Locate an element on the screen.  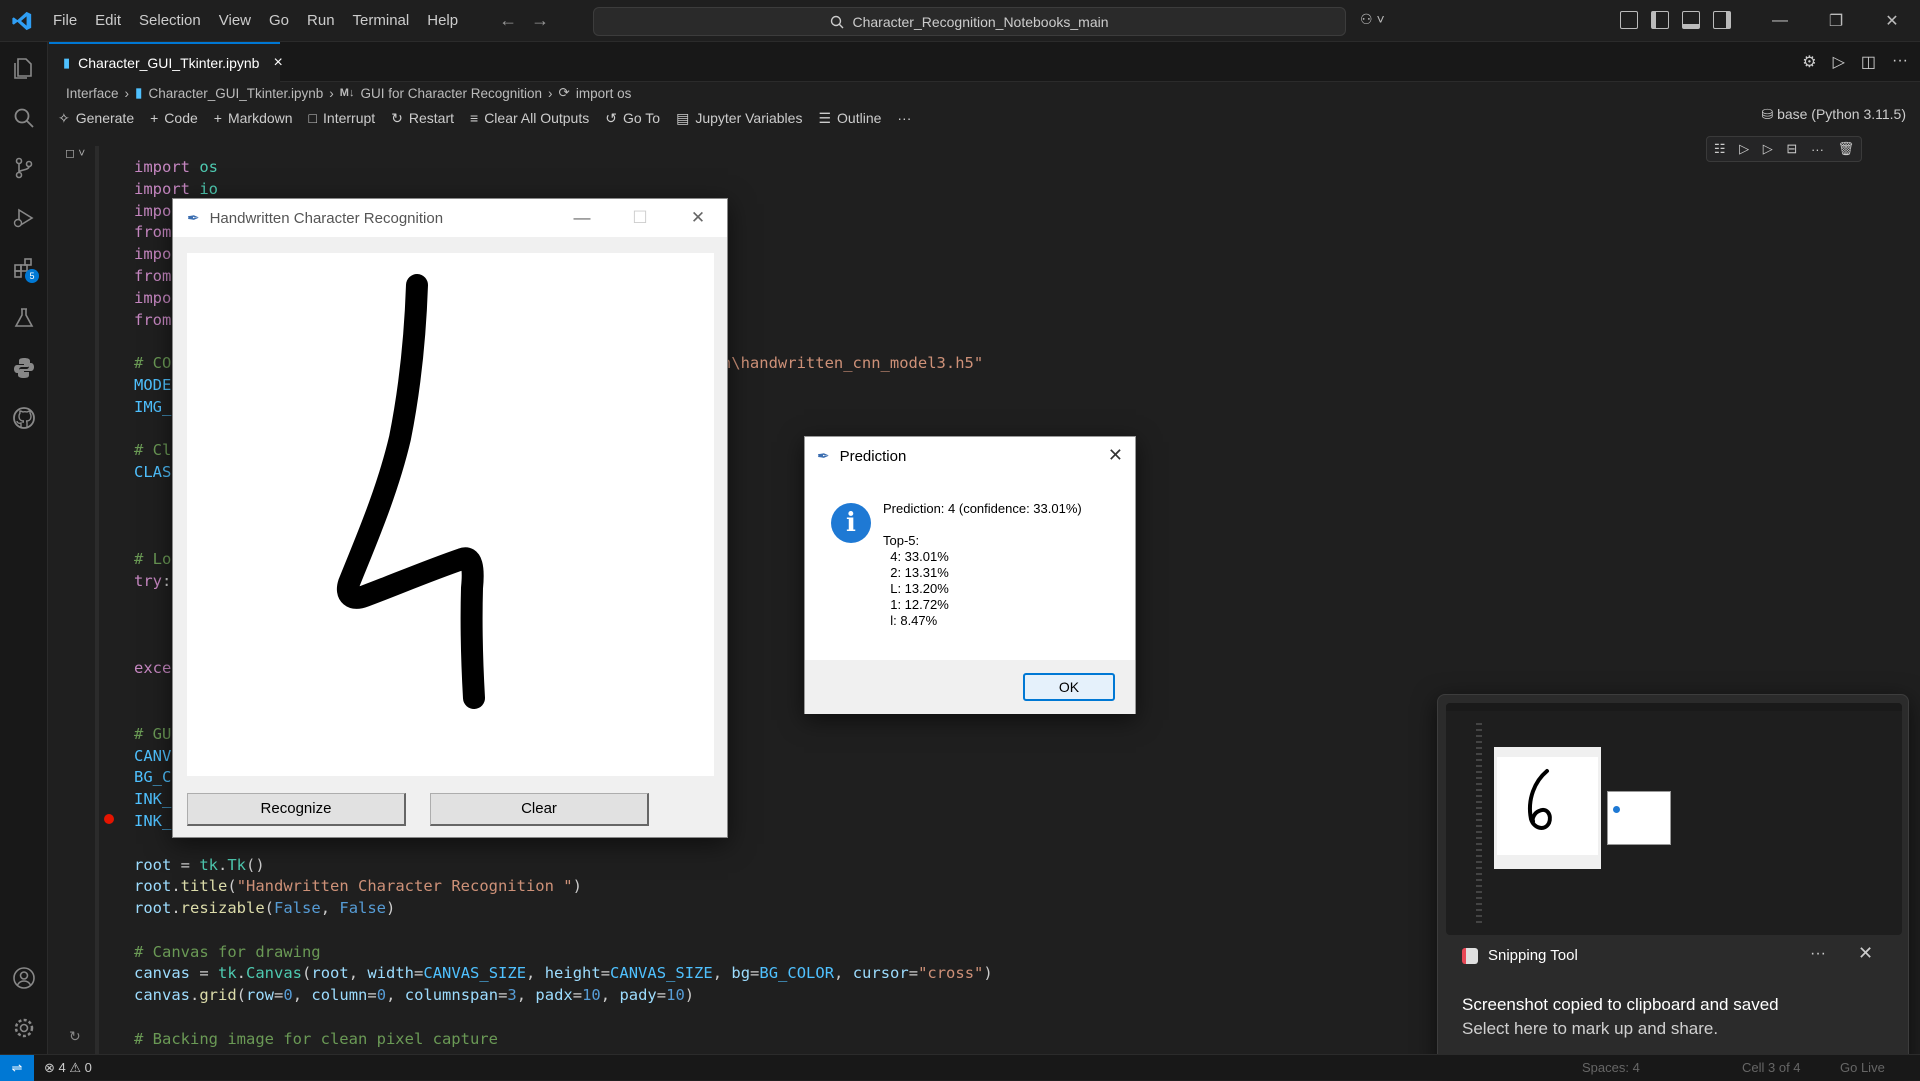
delete-cell-icon: 🗑 is located at coordinates (1846, 149).